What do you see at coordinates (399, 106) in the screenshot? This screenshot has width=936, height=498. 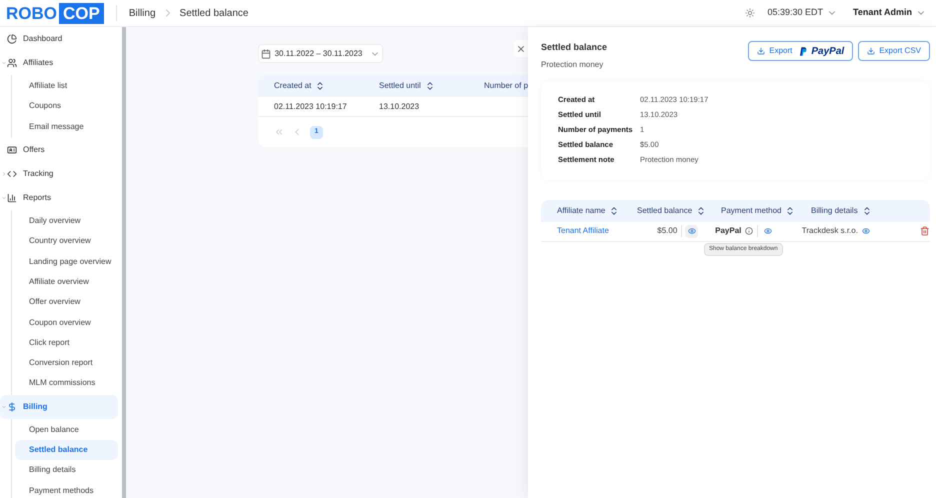 I see `table-cell-text: 13.10.2023` at bounding box center [399, 106].